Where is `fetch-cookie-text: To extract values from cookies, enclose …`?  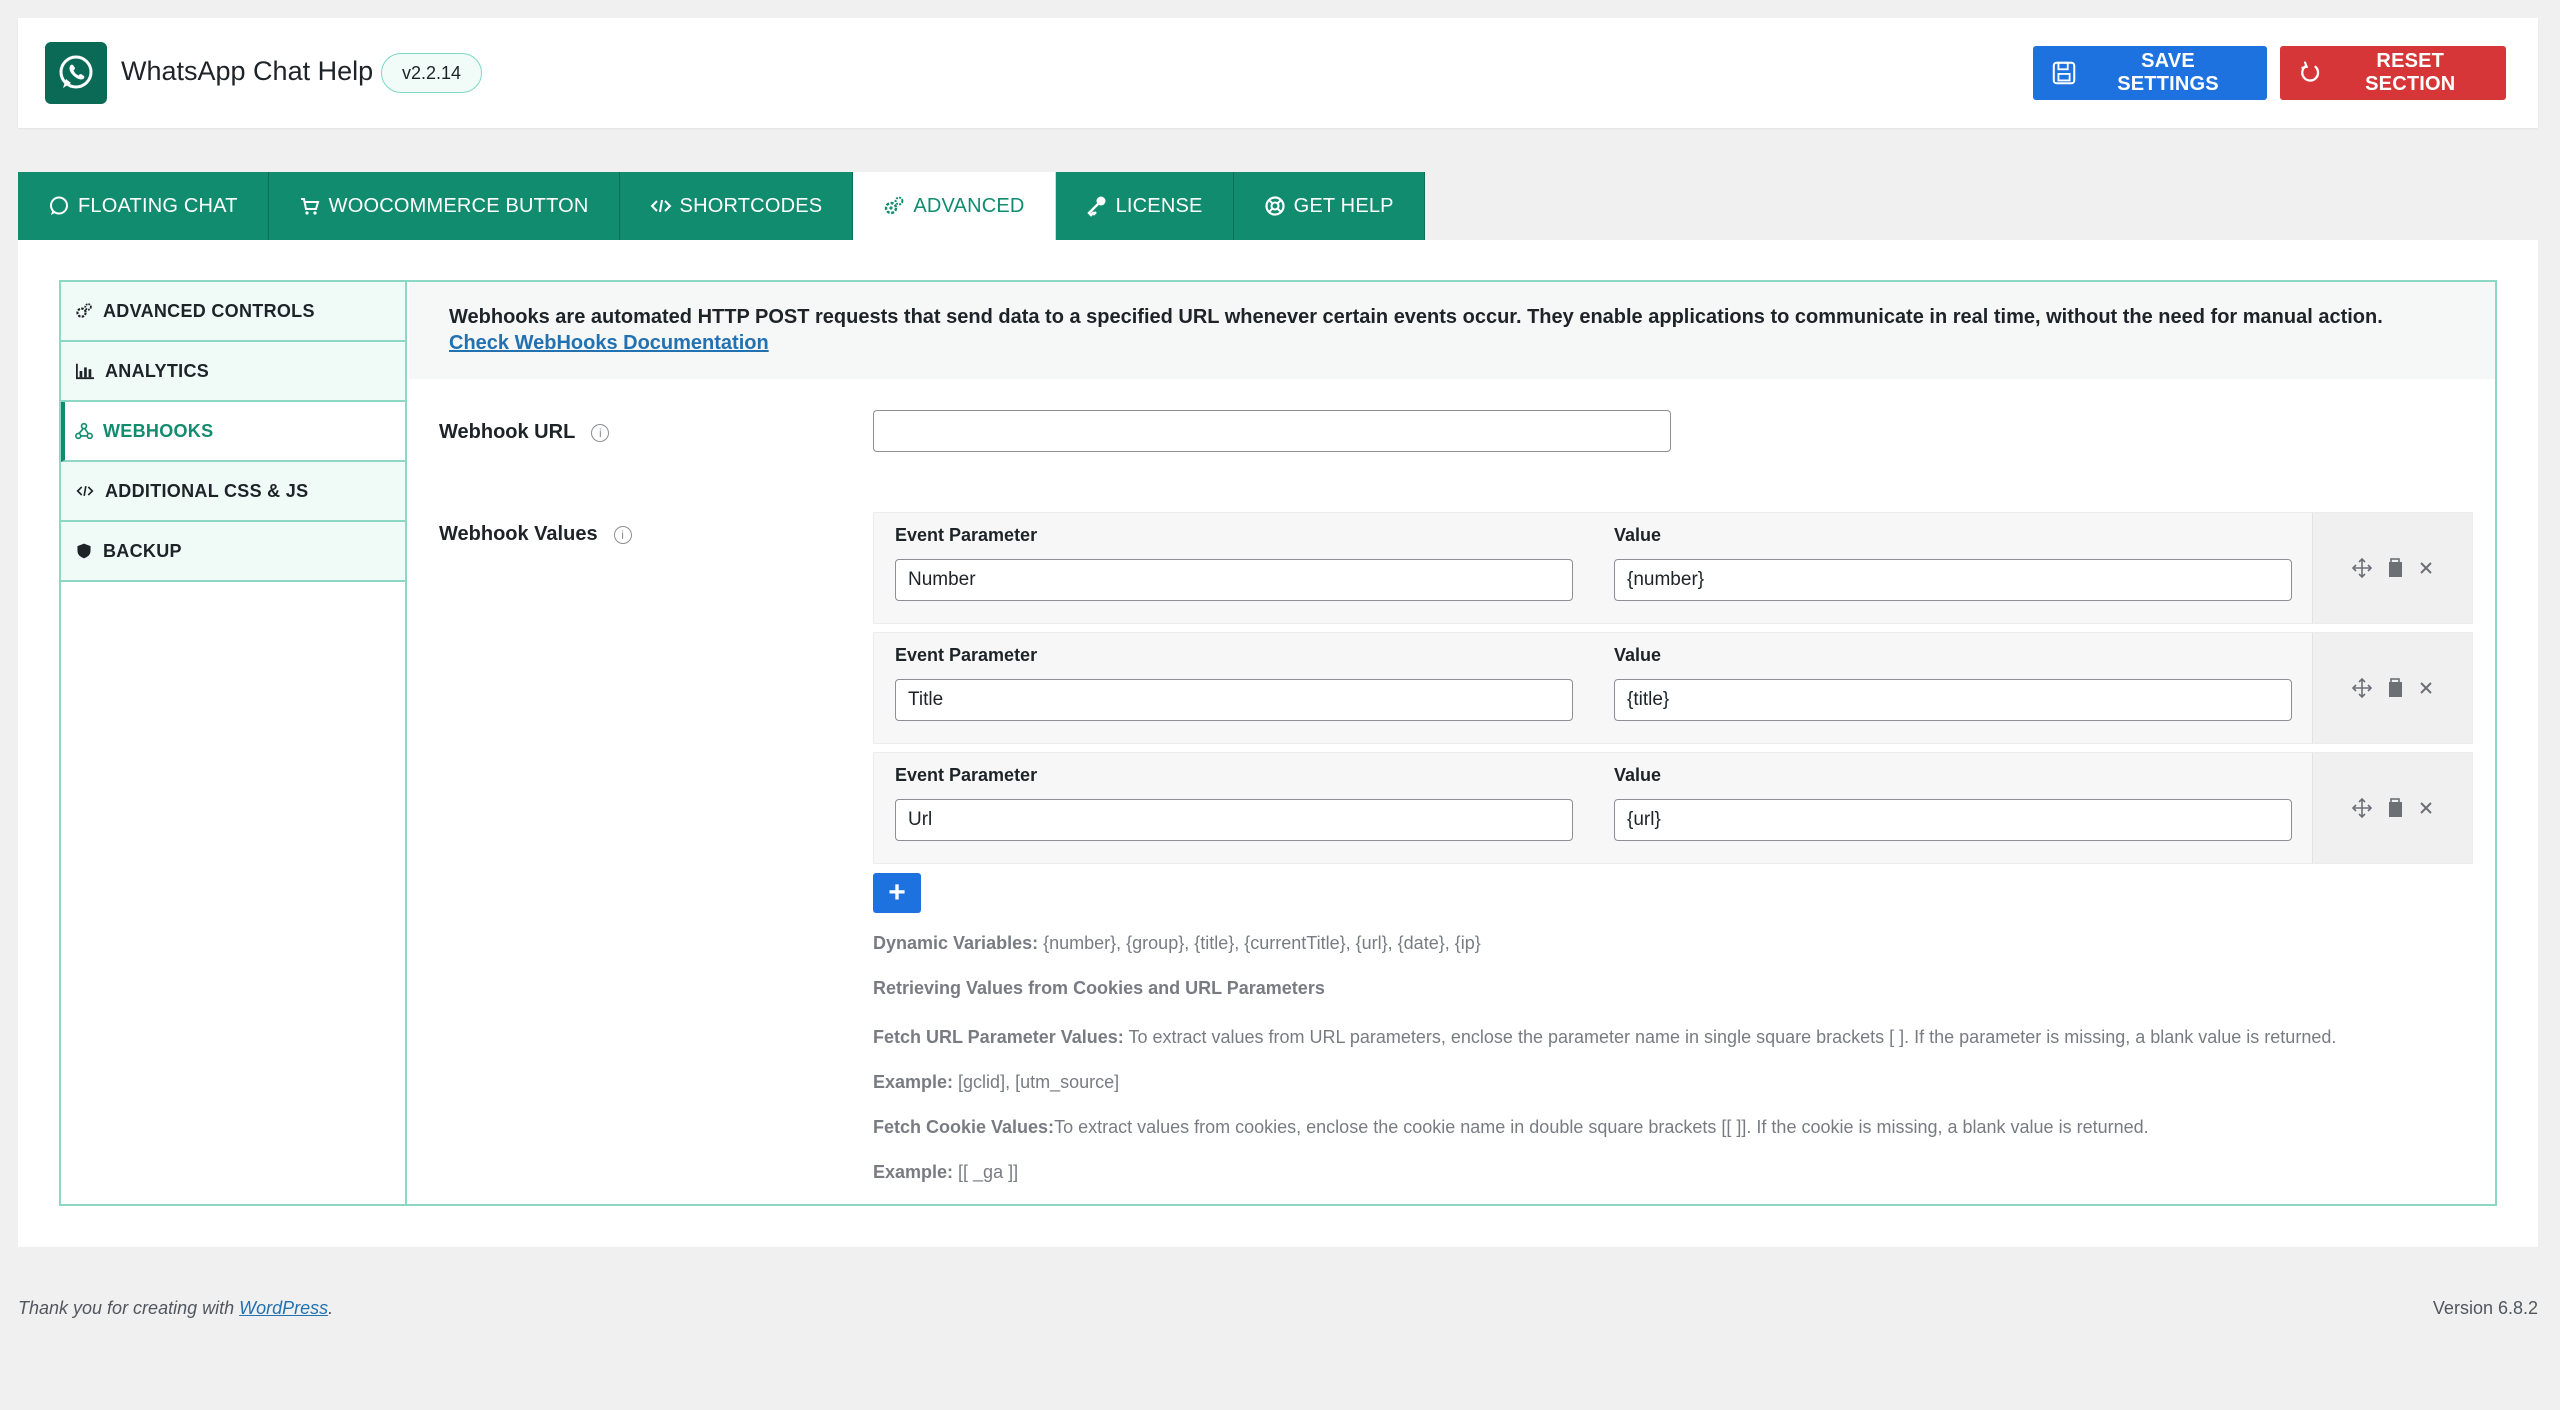
fetch-cookie-text: To extract values from cookies, enclose … is located at coordinates (1601, 1127).